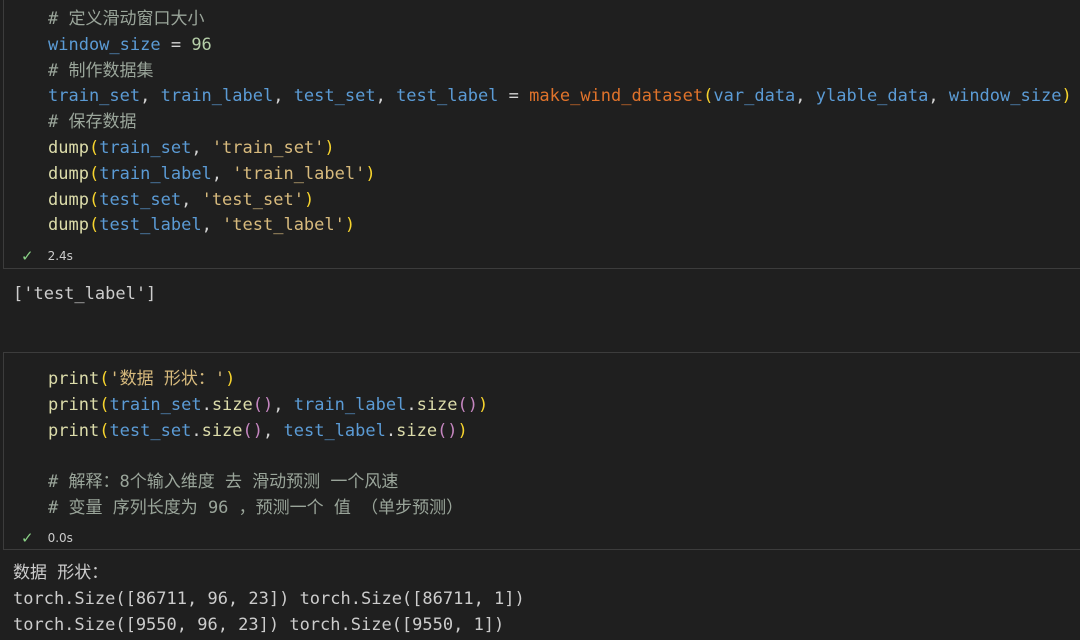 The height and width of the screenshot is (640, 1080). I want to click on execution-status-1: ✓ 2.4s, so click(47, 256).